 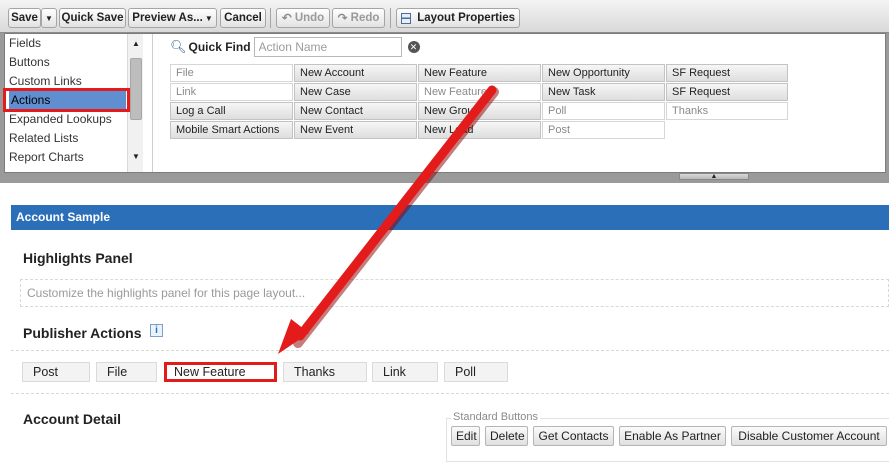 I want to click on redo-button: ↷ Redo, so click(x=358, y=18).